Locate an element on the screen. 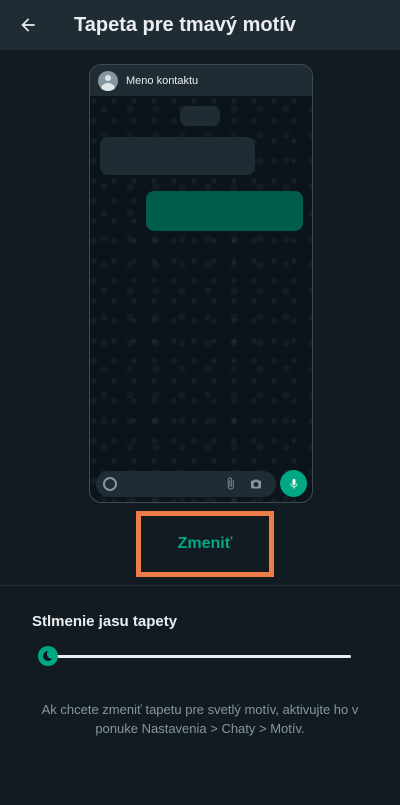  paperclip-icon is located at coordinates (230, 483).